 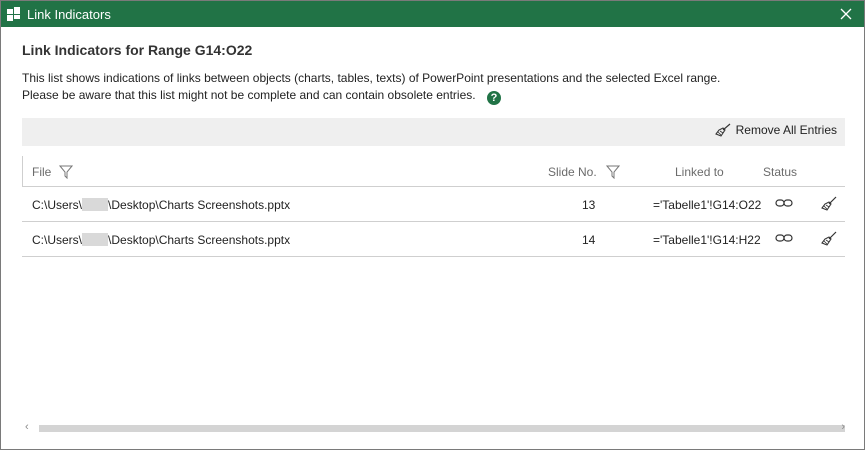 I want to click on column-file-label: File, so click(x=42, y=172).